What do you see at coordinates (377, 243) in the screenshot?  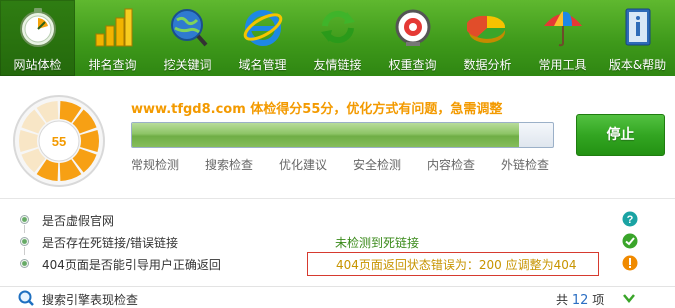 I see `result-value: 未检测到死链接` at bounding box center [377, 243].